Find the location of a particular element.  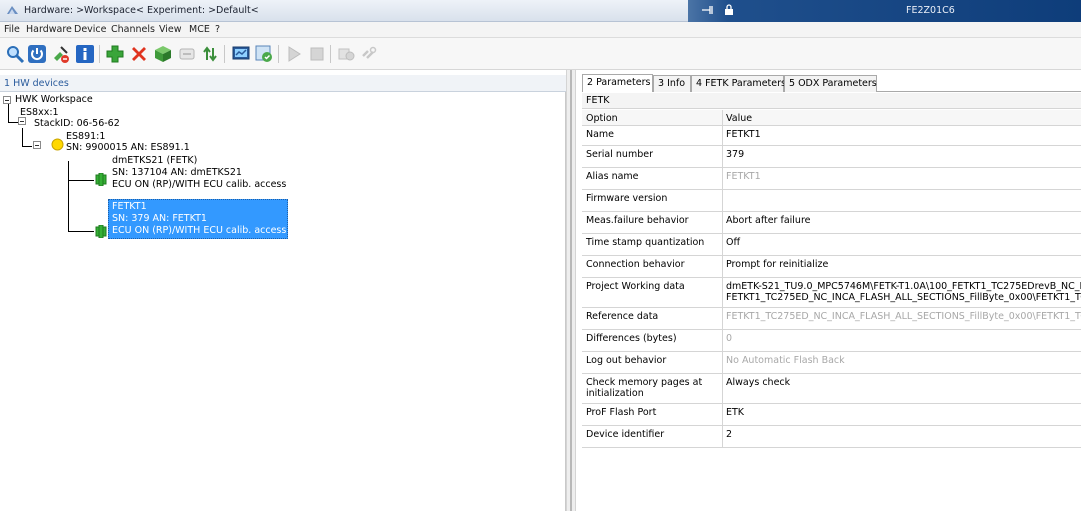

tree-item-dmetks21-sn: SN: 137104 AN: dmETKS21 is located at coordinates (177, 172).